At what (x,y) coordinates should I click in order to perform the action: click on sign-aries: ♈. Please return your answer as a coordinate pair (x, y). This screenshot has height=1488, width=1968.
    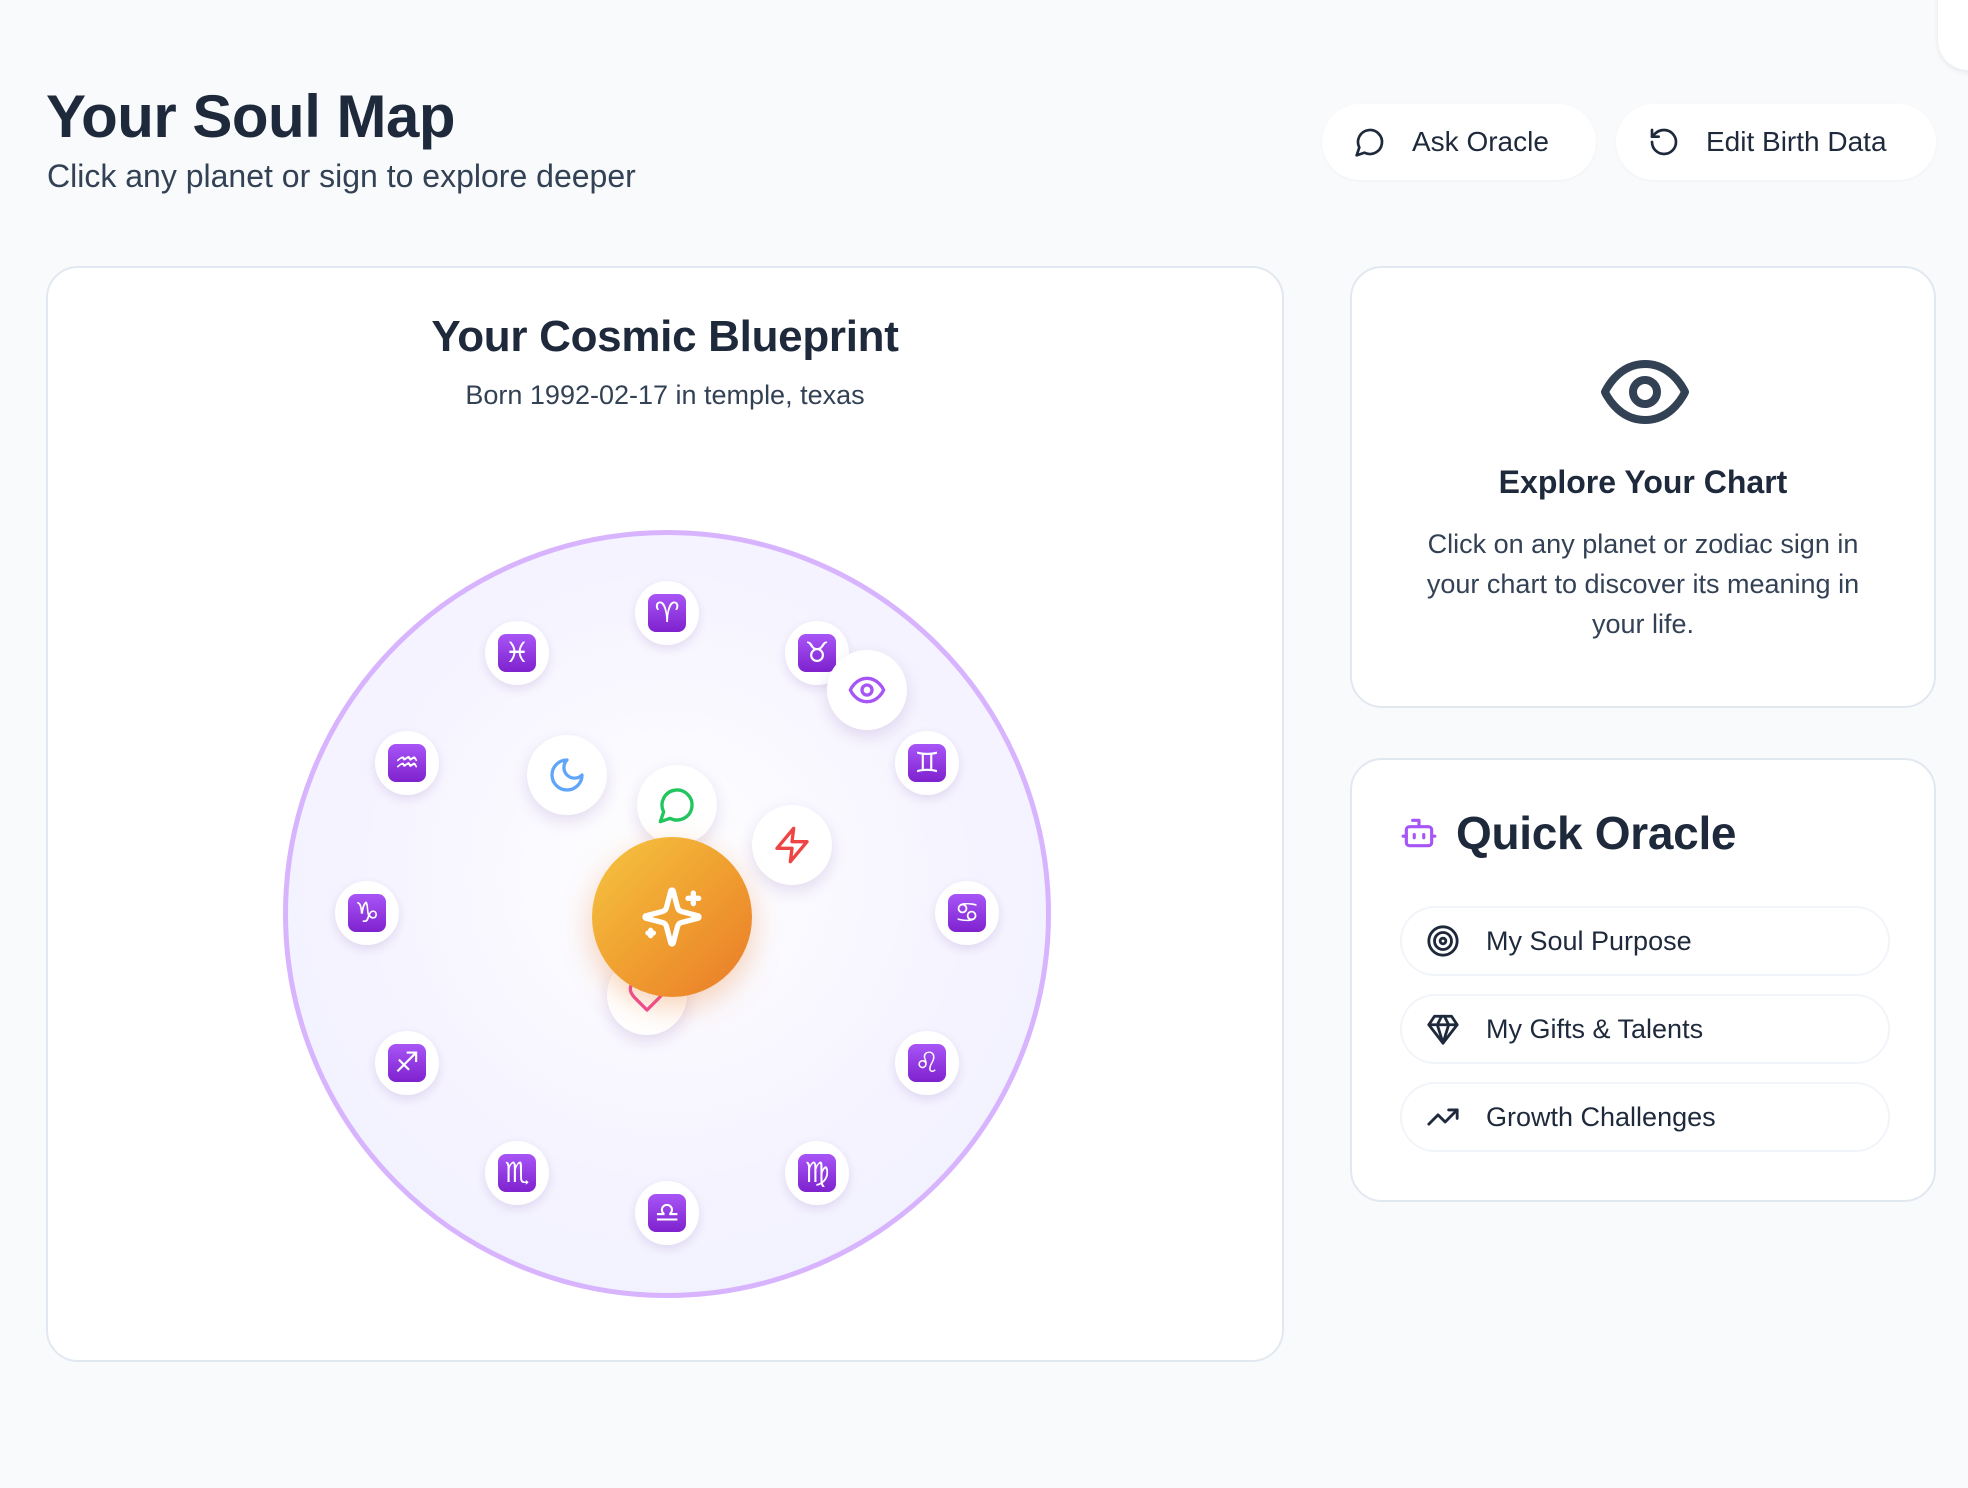
    Looking at the image, I should click on (667, 613).